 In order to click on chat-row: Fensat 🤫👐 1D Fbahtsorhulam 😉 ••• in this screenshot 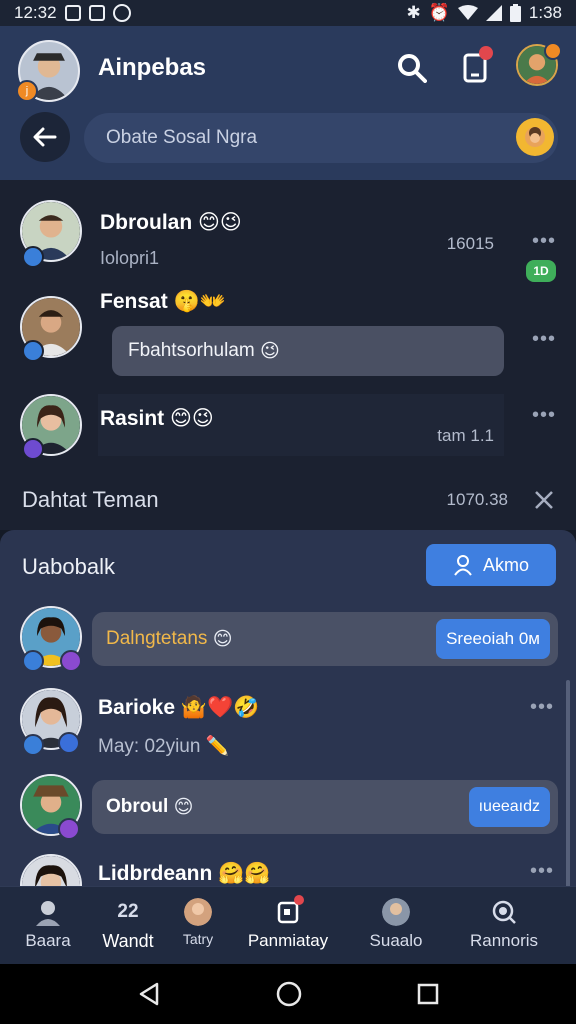, I will do `click(288, 323)`.